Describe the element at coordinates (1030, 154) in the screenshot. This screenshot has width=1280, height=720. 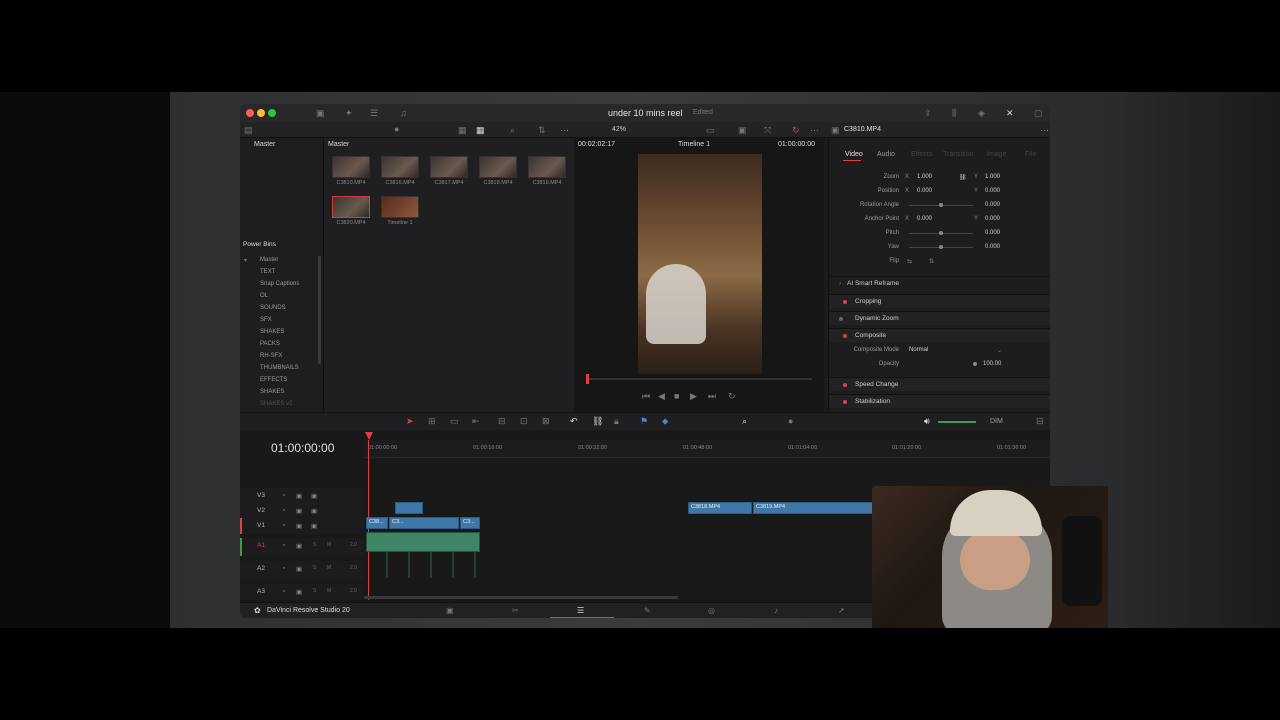
I see `tab-file: File` at that location.